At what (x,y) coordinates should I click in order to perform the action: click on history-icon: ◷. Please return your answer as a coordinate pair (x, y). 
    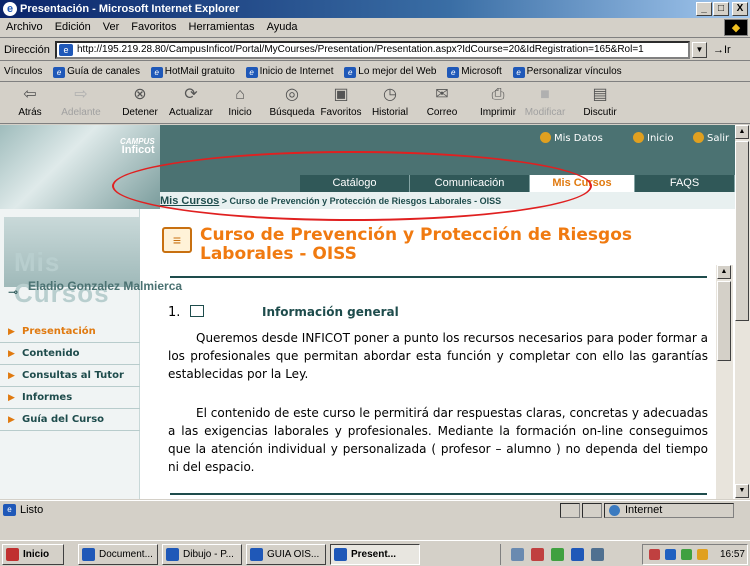
    Looking at the image, I should click on (390, 94).